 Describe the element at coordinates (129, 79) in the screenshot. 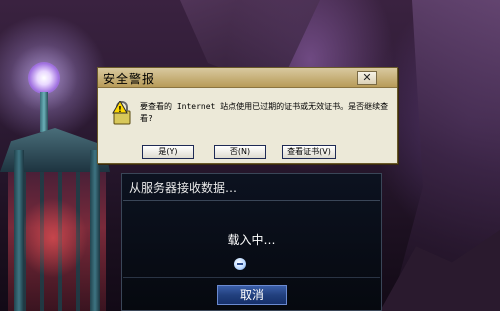

I see `dialog-title: 安全警报` at that location.